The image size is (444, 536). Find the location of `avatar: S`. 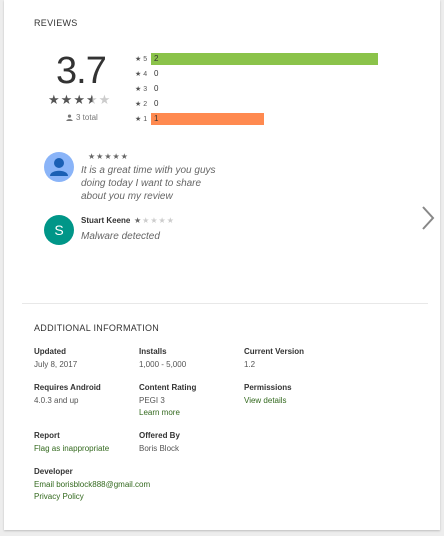

avatar: S is located at coordinates (59, 230).